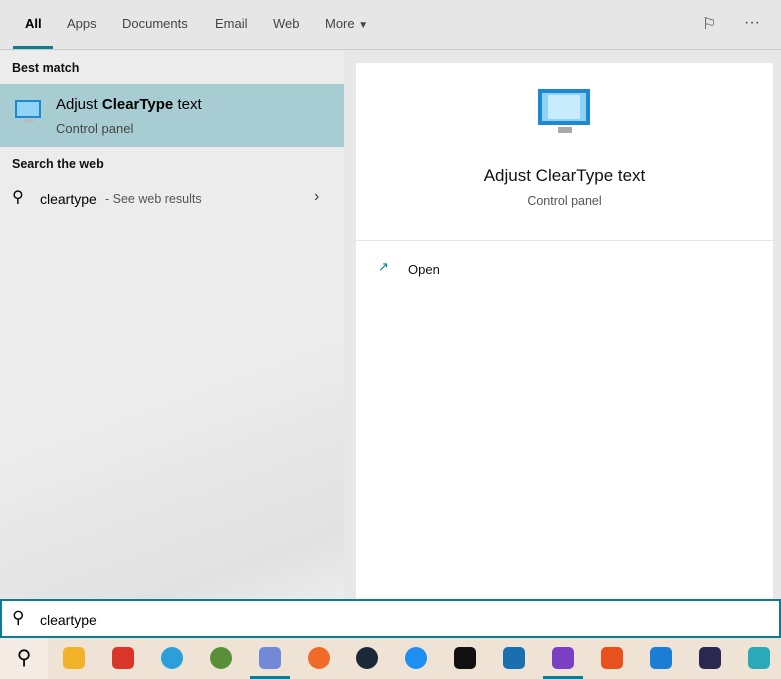 Image resolution: width=781 pixels, height=679 pixels. What do you see at coordinates (153, 199) in the screenshot?
I see `web-suffix: - See web results` at bounding box center [153, 199].